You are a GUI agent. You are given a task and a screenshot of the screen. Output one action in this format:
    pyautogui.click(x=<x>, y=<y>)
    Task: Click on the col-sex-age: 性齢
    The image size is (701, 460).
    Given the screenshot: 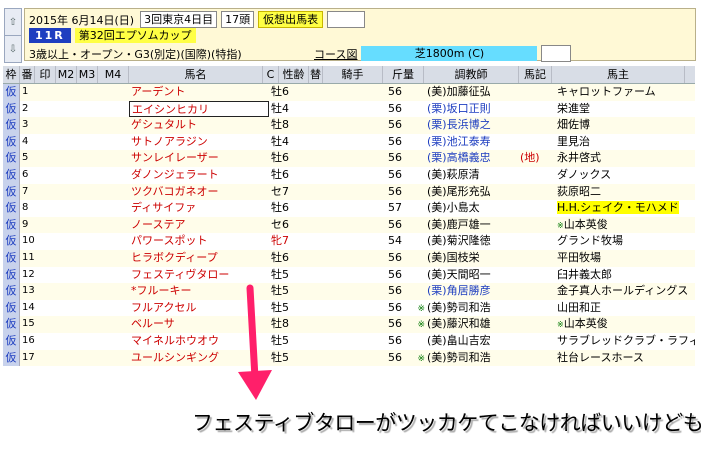 What is the action you would take?
    pyautogui.click(x=294, y=74)
    